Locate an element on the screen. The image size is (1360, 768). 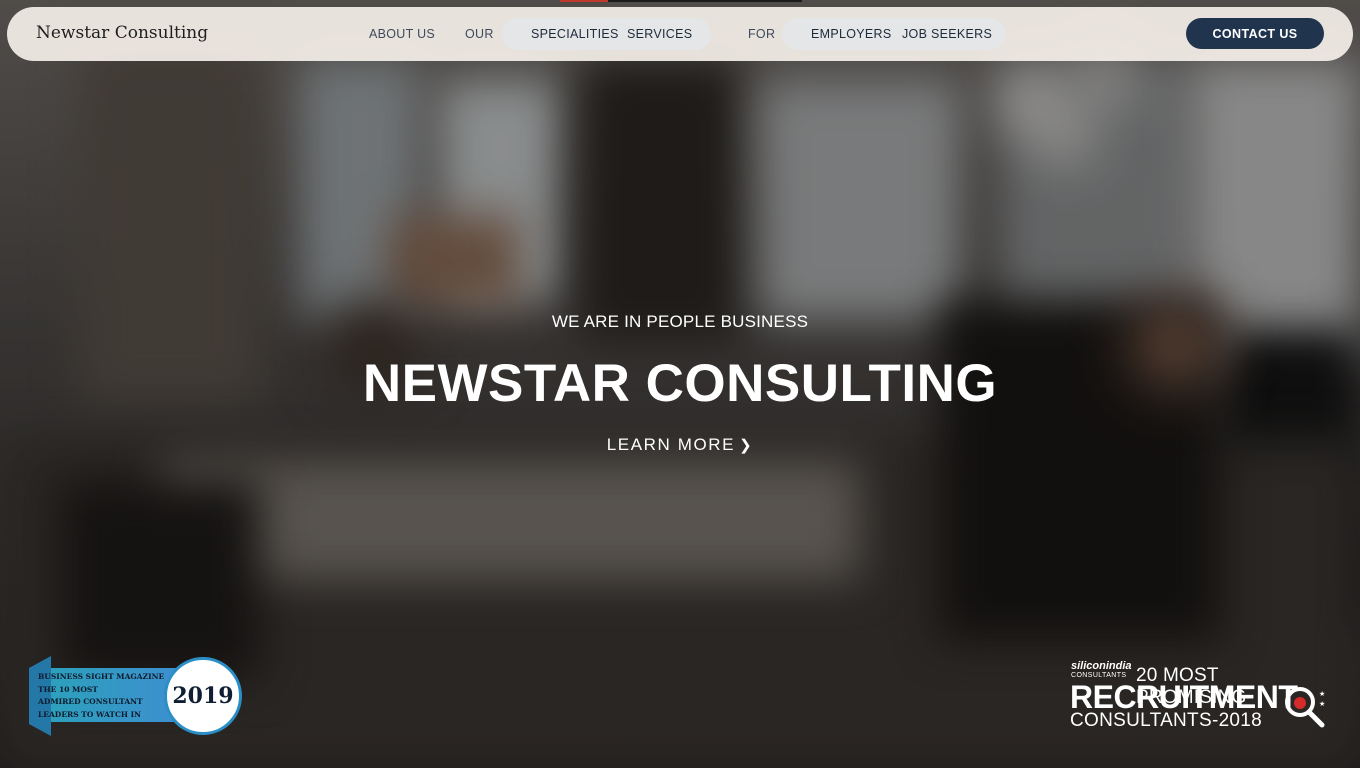
award-year-circle: 2019 is located at coordinates (203, 696).